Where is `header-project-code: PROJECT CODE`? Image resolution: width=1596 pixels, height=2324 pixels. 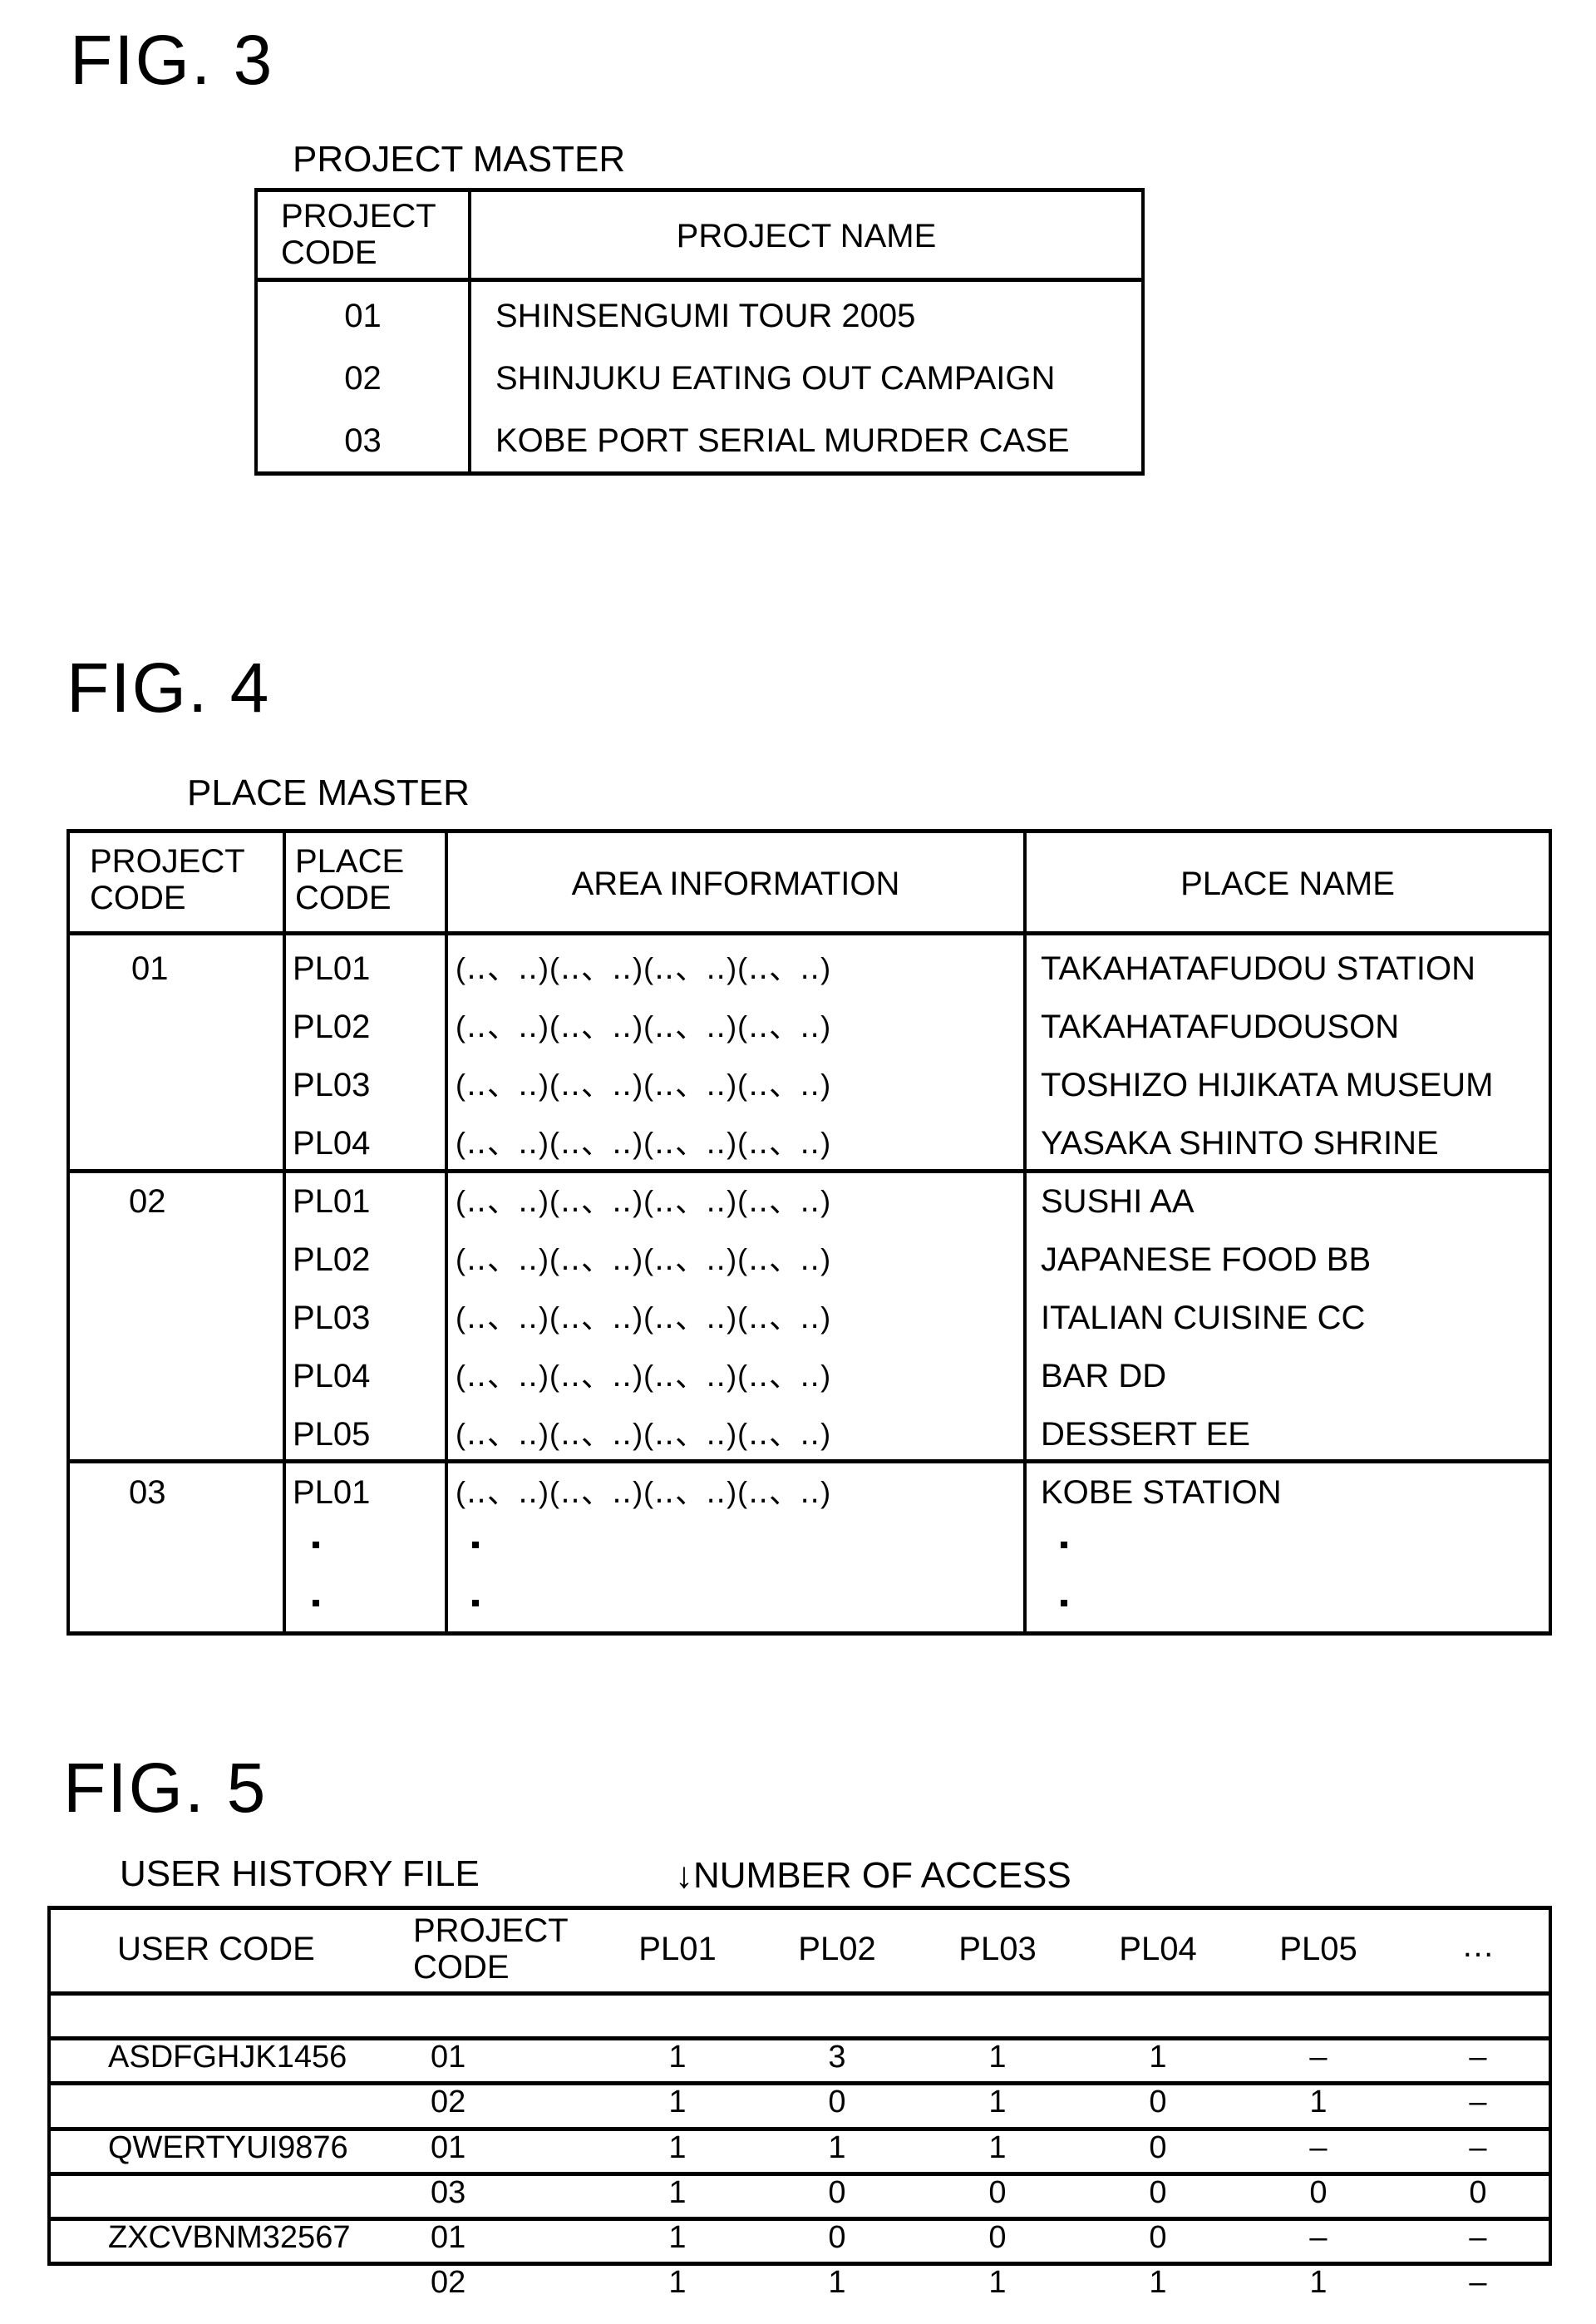 header-project-code: PROJECT CODE is located at coordinates (491, 1949).